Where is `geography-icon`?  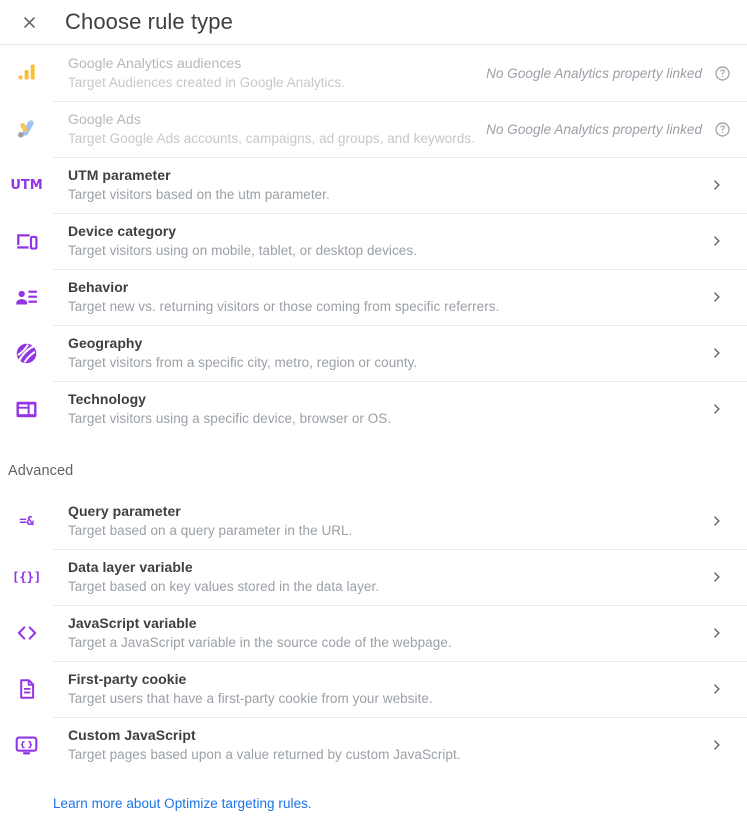
geography-icon is located at coordinates (26, 353).